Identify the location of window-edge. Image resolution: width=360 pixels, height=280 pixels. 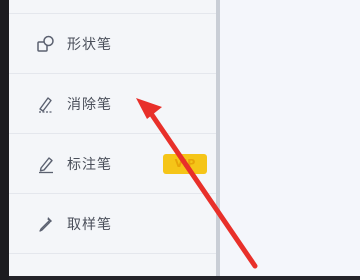
(4, 140).